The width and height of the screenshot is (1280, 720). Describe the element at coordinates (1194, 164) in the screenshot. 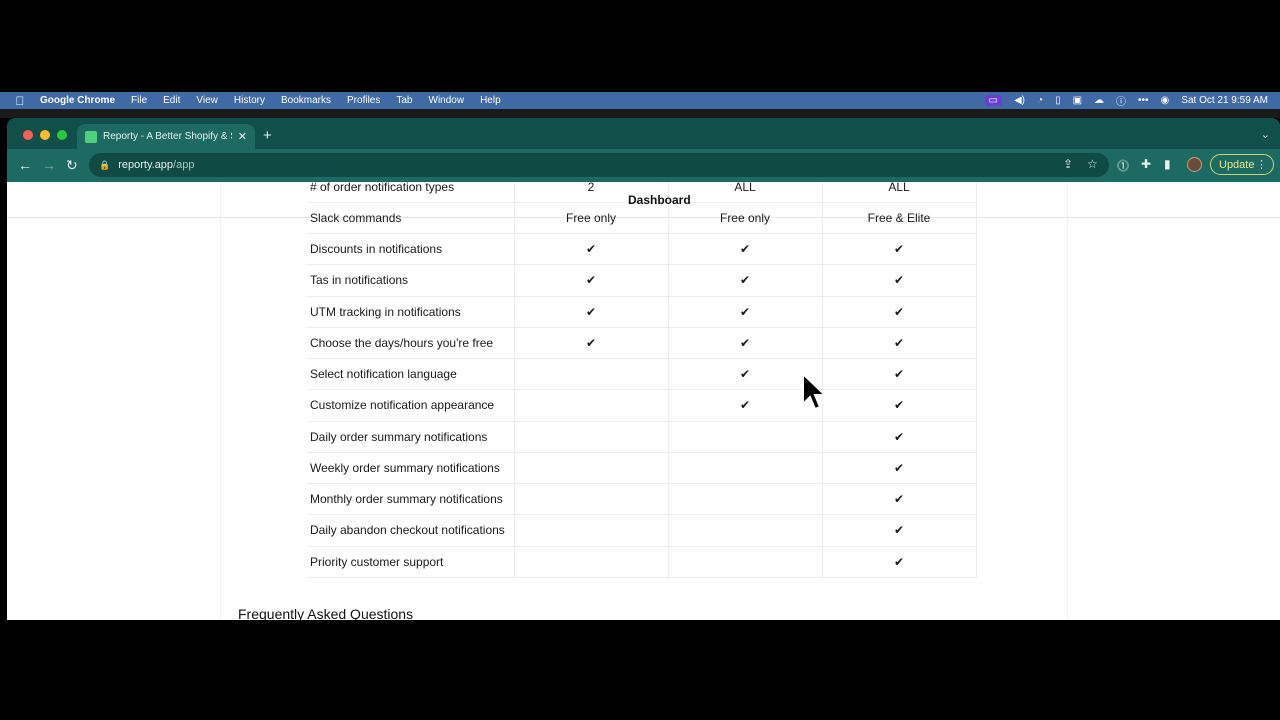

I see `profile-avatar` at that location.